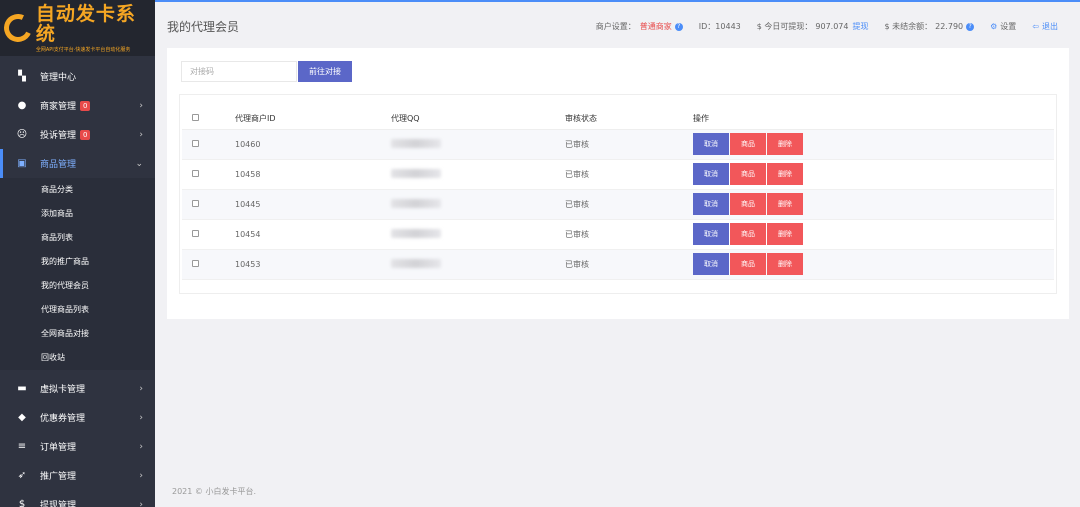 The image size is (1080, 507). I want to click on submenu-item: 全网商品对接, so click(77, 334).